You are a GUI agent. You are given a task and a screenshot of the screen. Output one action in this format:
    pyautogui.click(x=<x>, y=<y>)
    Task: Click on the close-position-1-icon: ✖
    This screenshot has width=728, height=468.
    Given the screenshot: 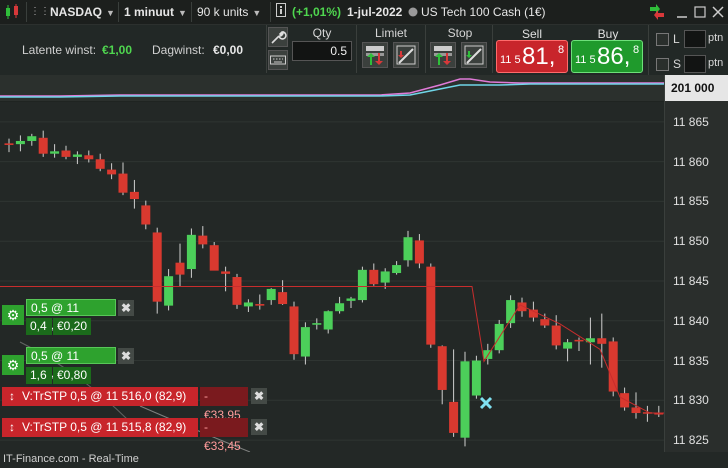 What is the action you would take?
    pyautogui.click(x=126, y=308)
    